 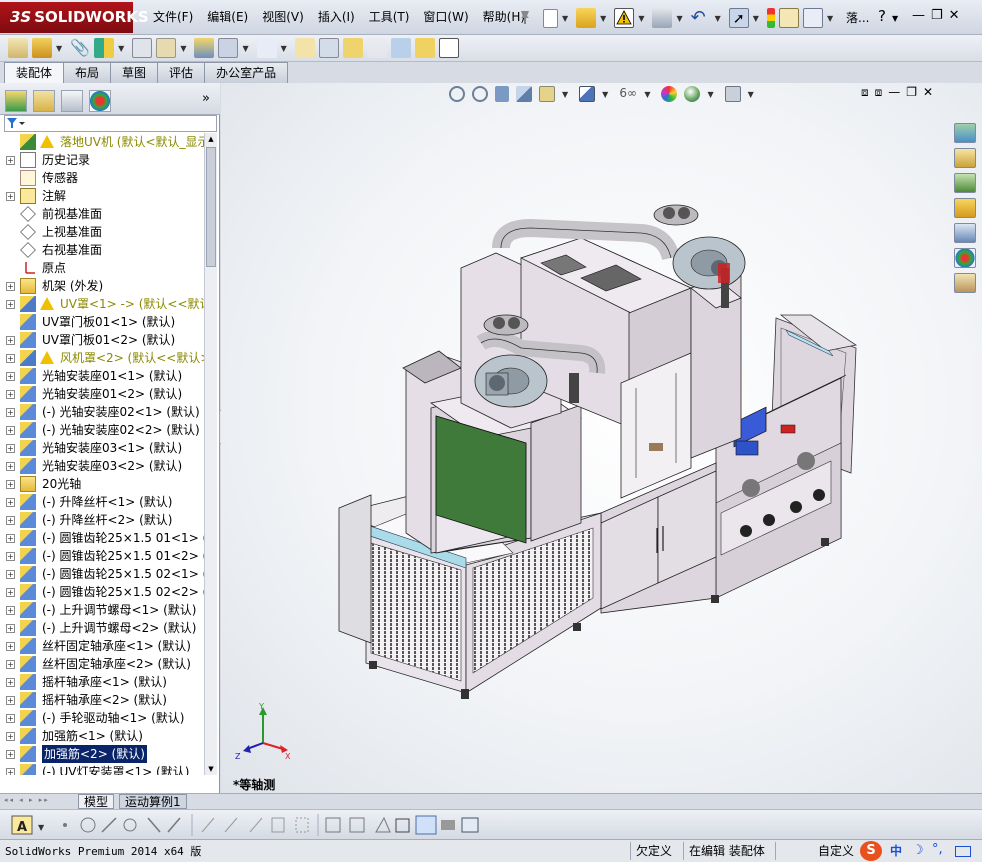 What do you see at coordinates (227, 17) in the screenshot?
I see `menu-item: 编辑(E)` at bounding box center [227, 17].